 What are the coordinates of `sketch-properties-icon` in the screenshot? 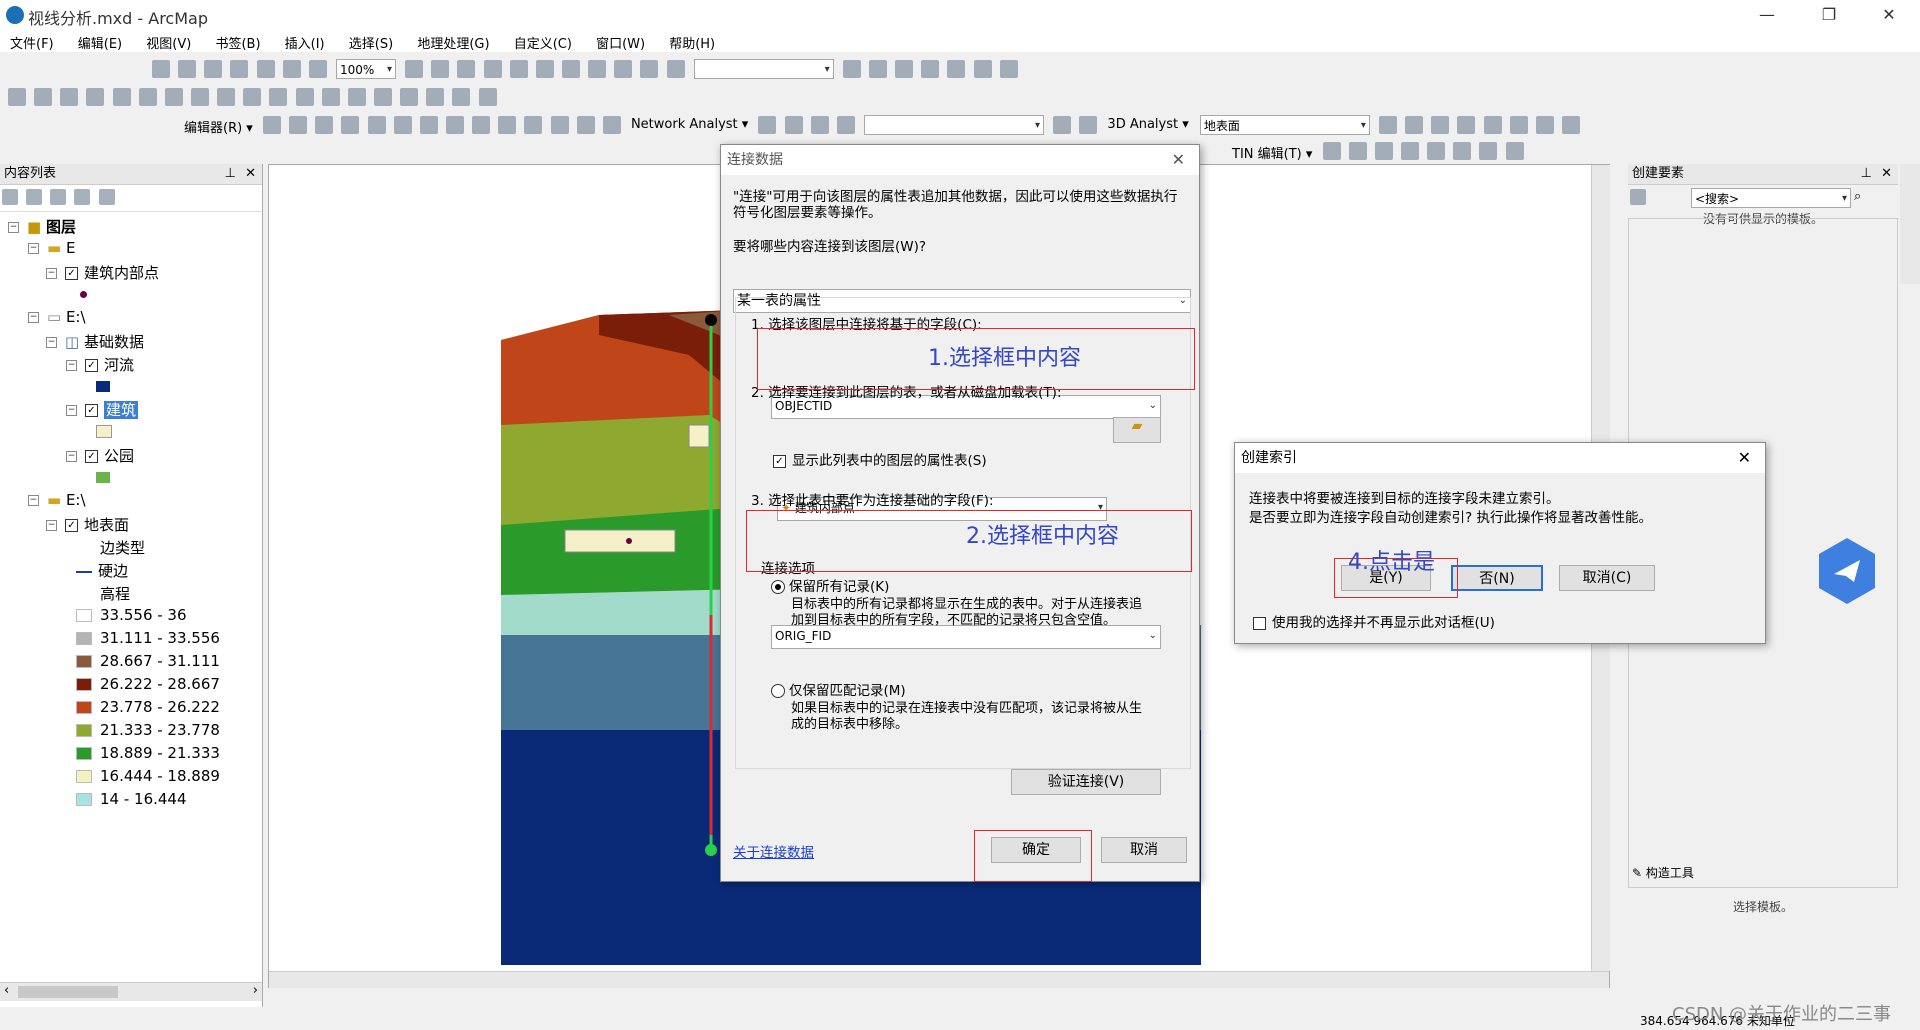 It's located at (585, 125).